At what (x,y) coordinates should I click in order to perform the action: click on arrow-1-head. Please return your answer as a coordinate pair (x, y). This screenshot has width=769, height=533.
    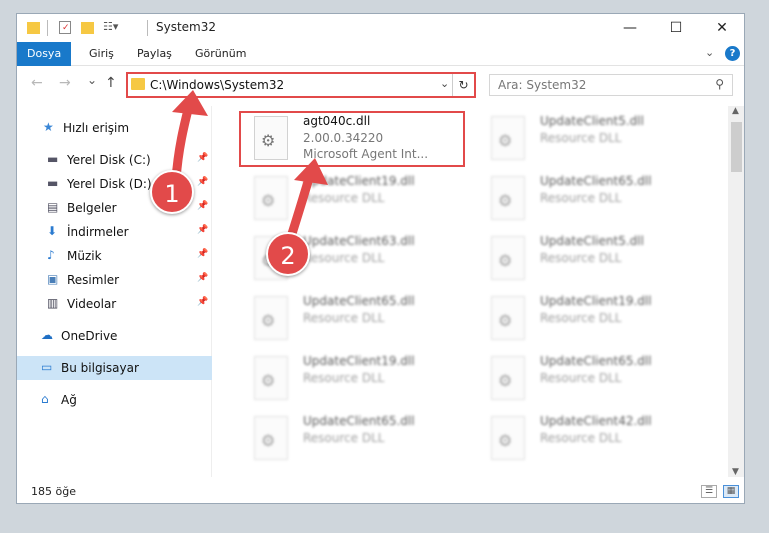
    Looking at the image, I should click on (190, 103).